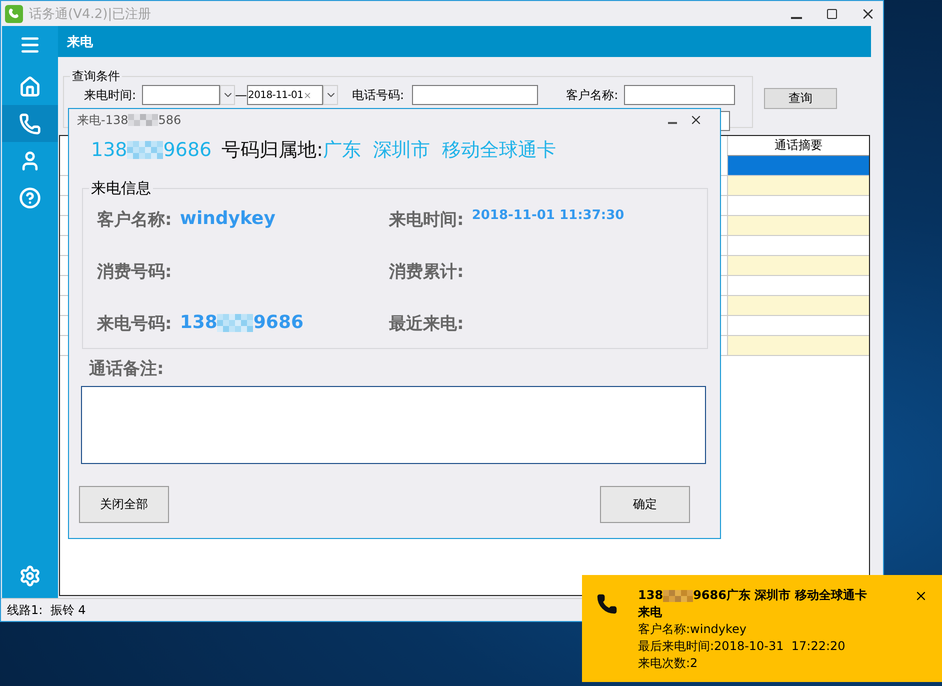  Describe the element at coordinates (187, 150) in the screenshot. I see `phone-number: 9686` at that location.